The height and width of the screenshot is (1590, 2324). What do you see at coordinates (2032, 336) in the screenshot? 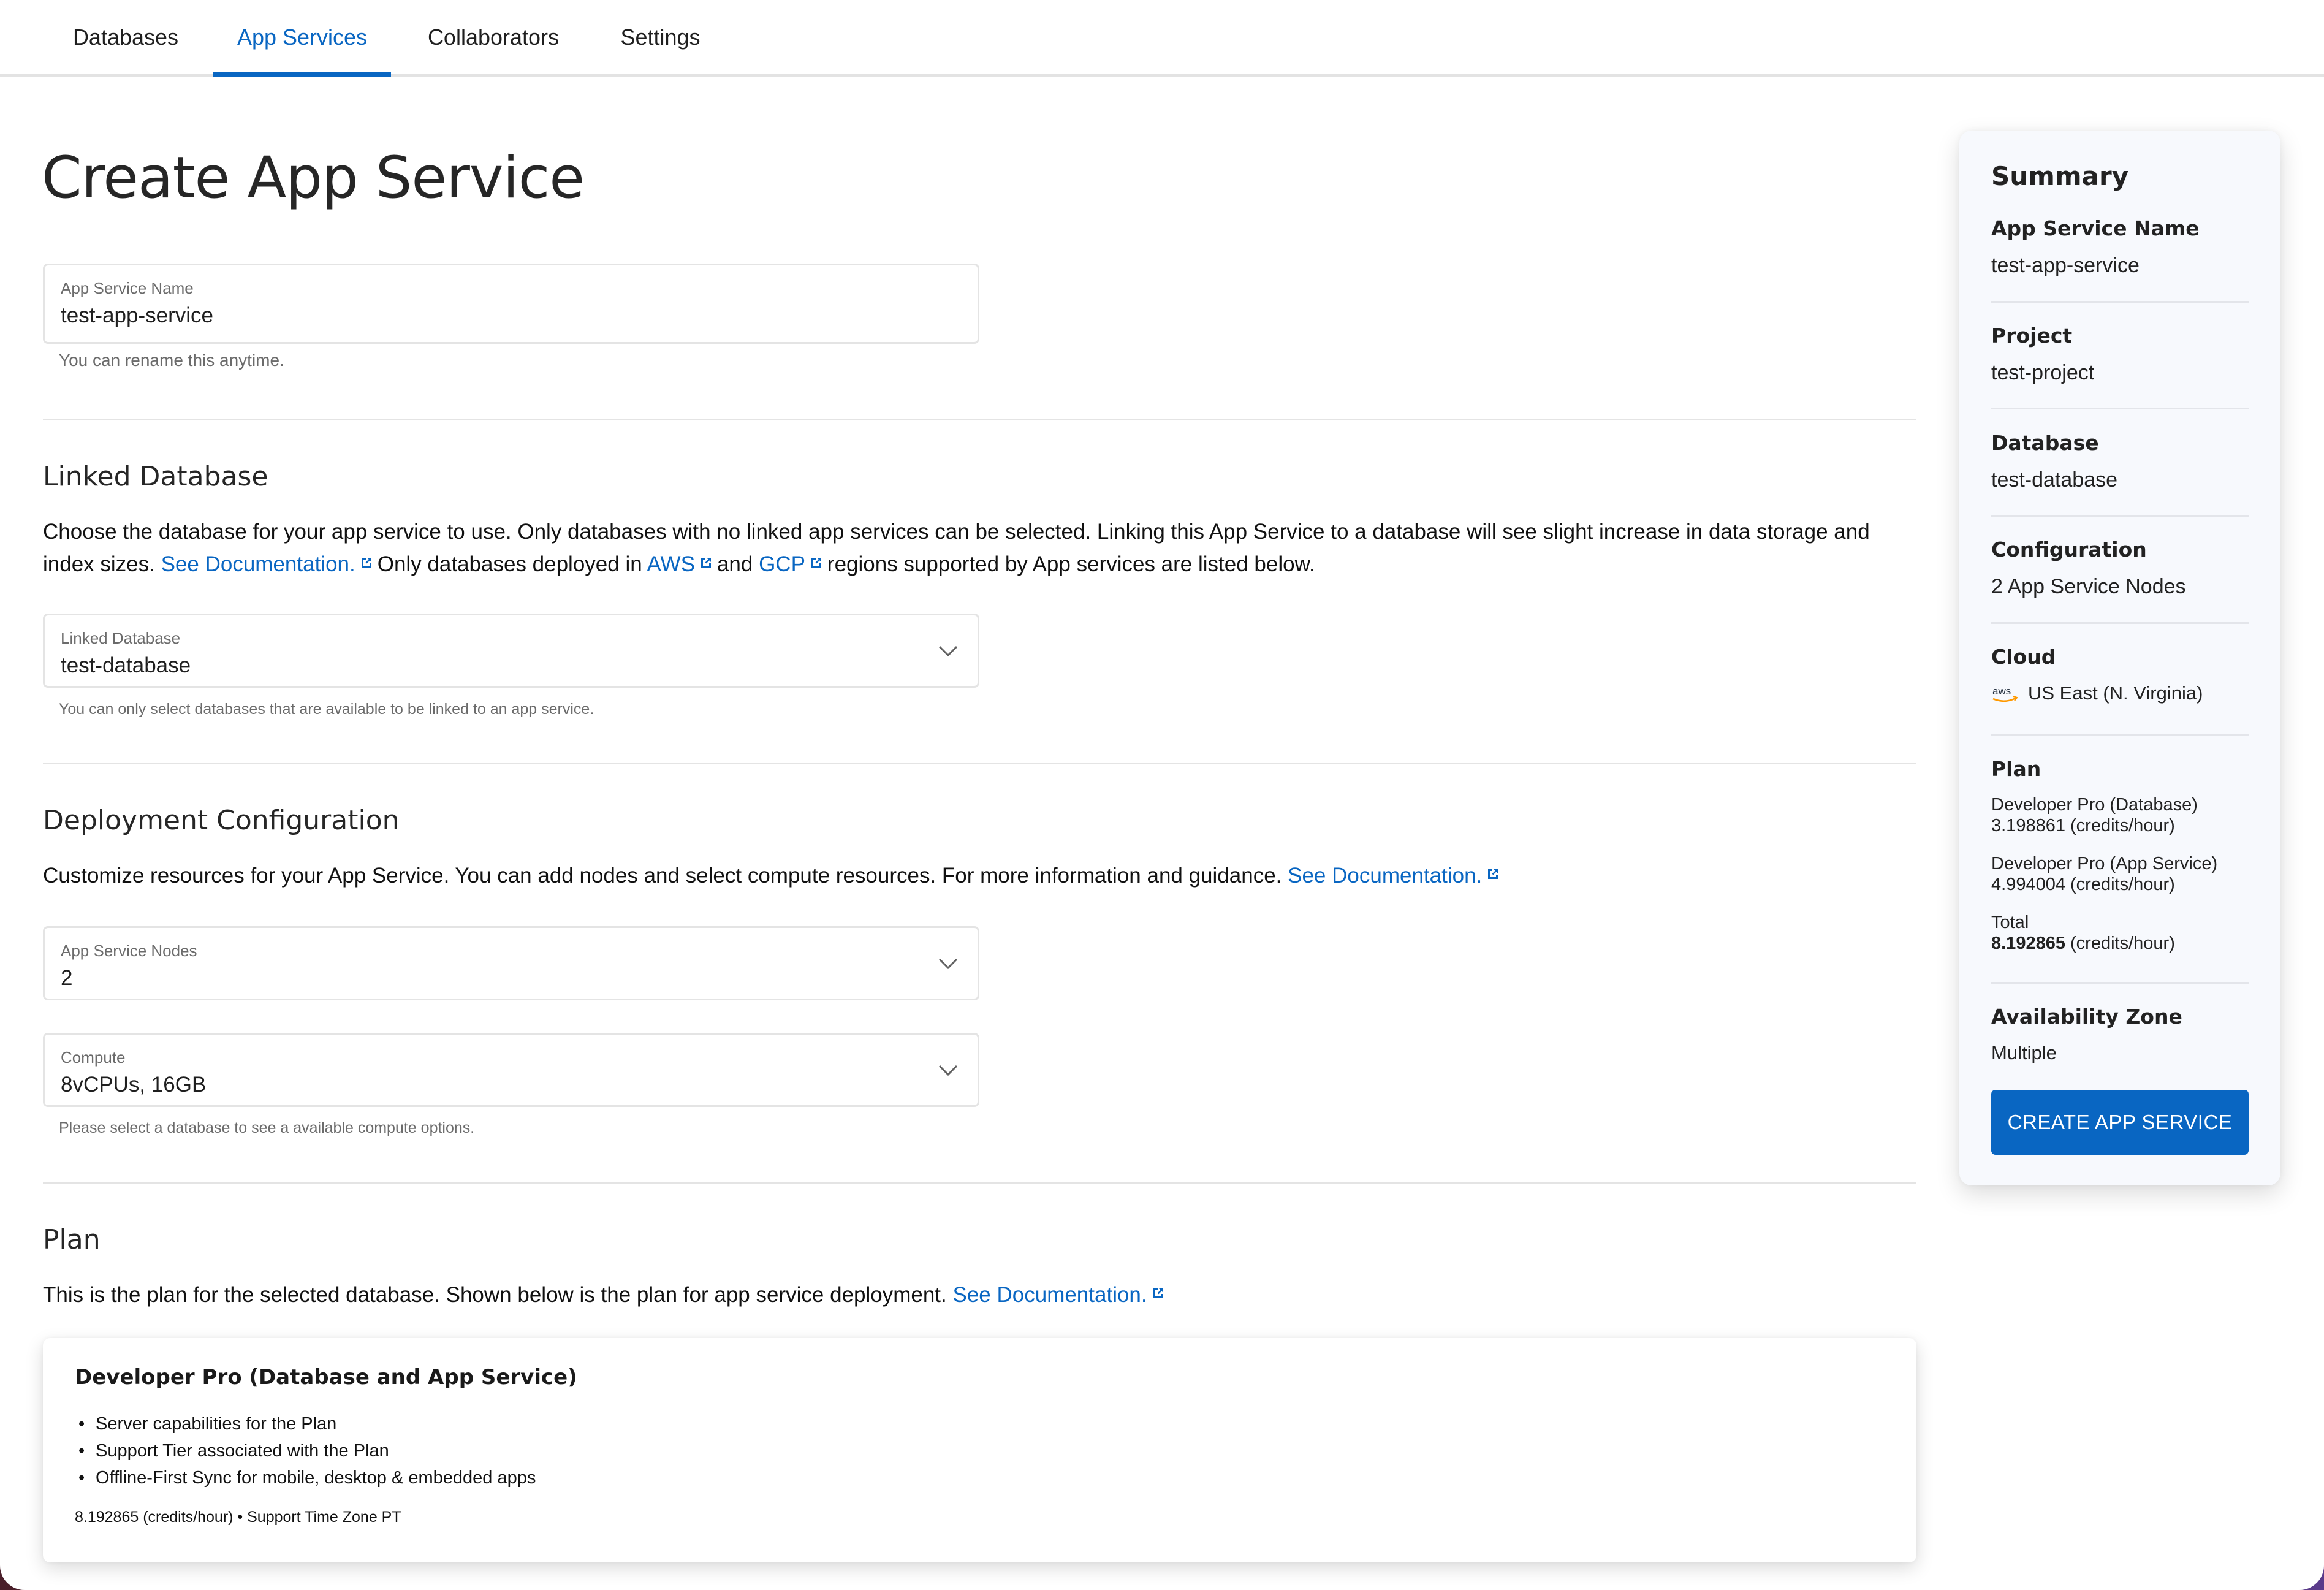
I see `summary-label: Project` at bounding box center [2032, 336].